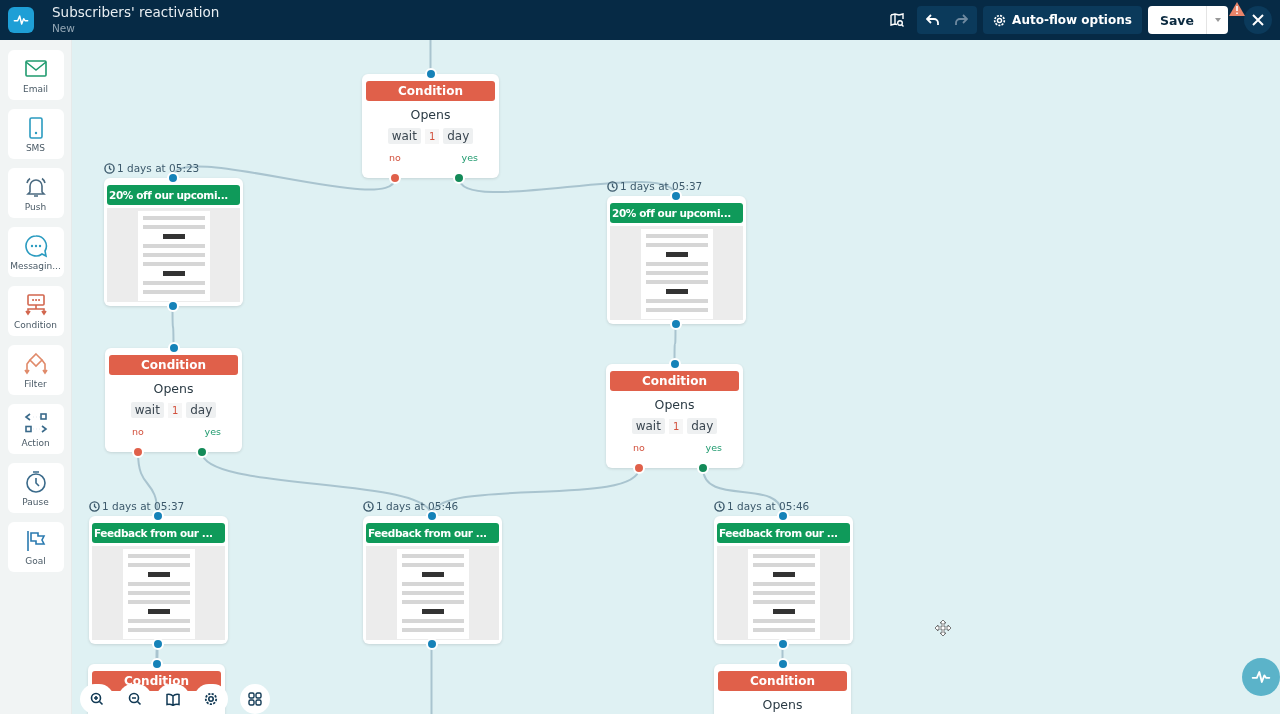 Image resolution: width=1280 pixels, height=714 pixels. What do you see at coordinates (1261, 677) in the screenshot?
I see `chat-button` at bounding box center [1261, 677].